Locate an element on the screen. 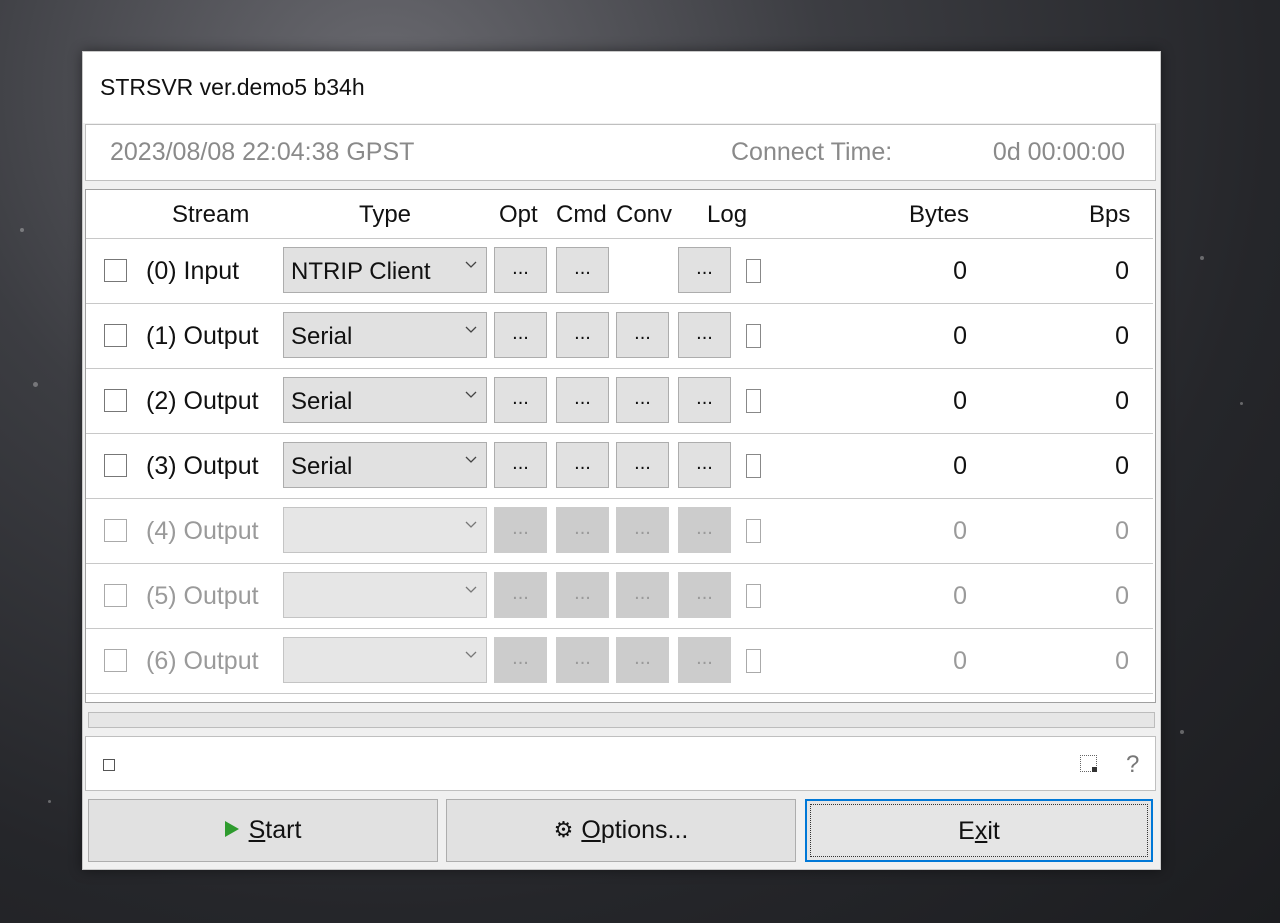 This screenshot has width=1280, height=923. exit-accel: x is located at coordinates (981, 831).